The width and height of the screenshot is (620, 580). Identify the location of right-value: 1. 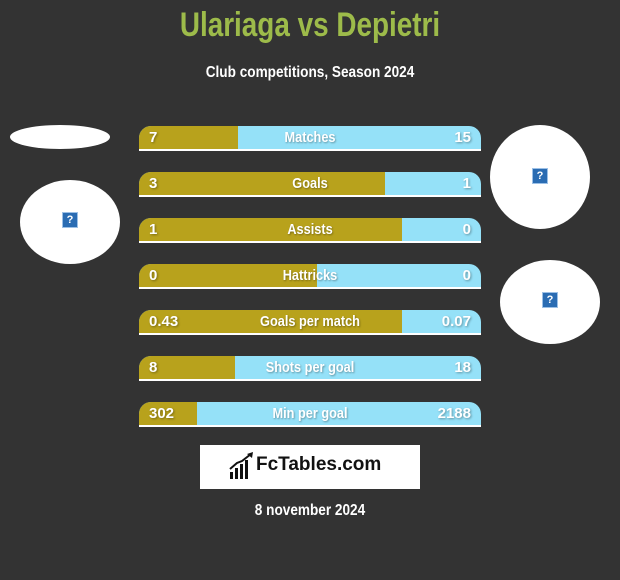
(466, 183).